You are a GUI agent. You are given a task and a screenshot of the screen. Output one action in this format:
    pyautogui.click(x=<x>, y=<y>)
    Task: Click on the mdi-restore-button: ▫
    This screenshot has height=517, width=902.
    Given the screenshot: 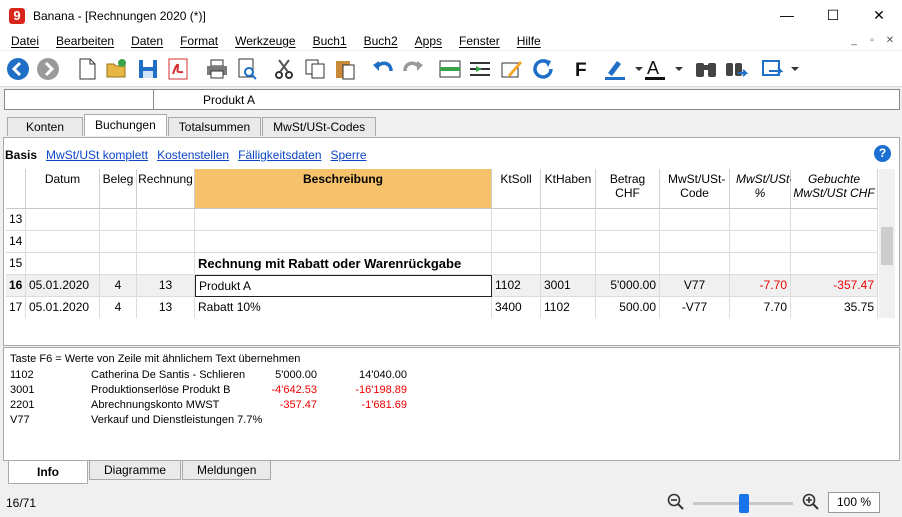 What is the action you would take?
    pyautogui.click(x=872, y=40)
    